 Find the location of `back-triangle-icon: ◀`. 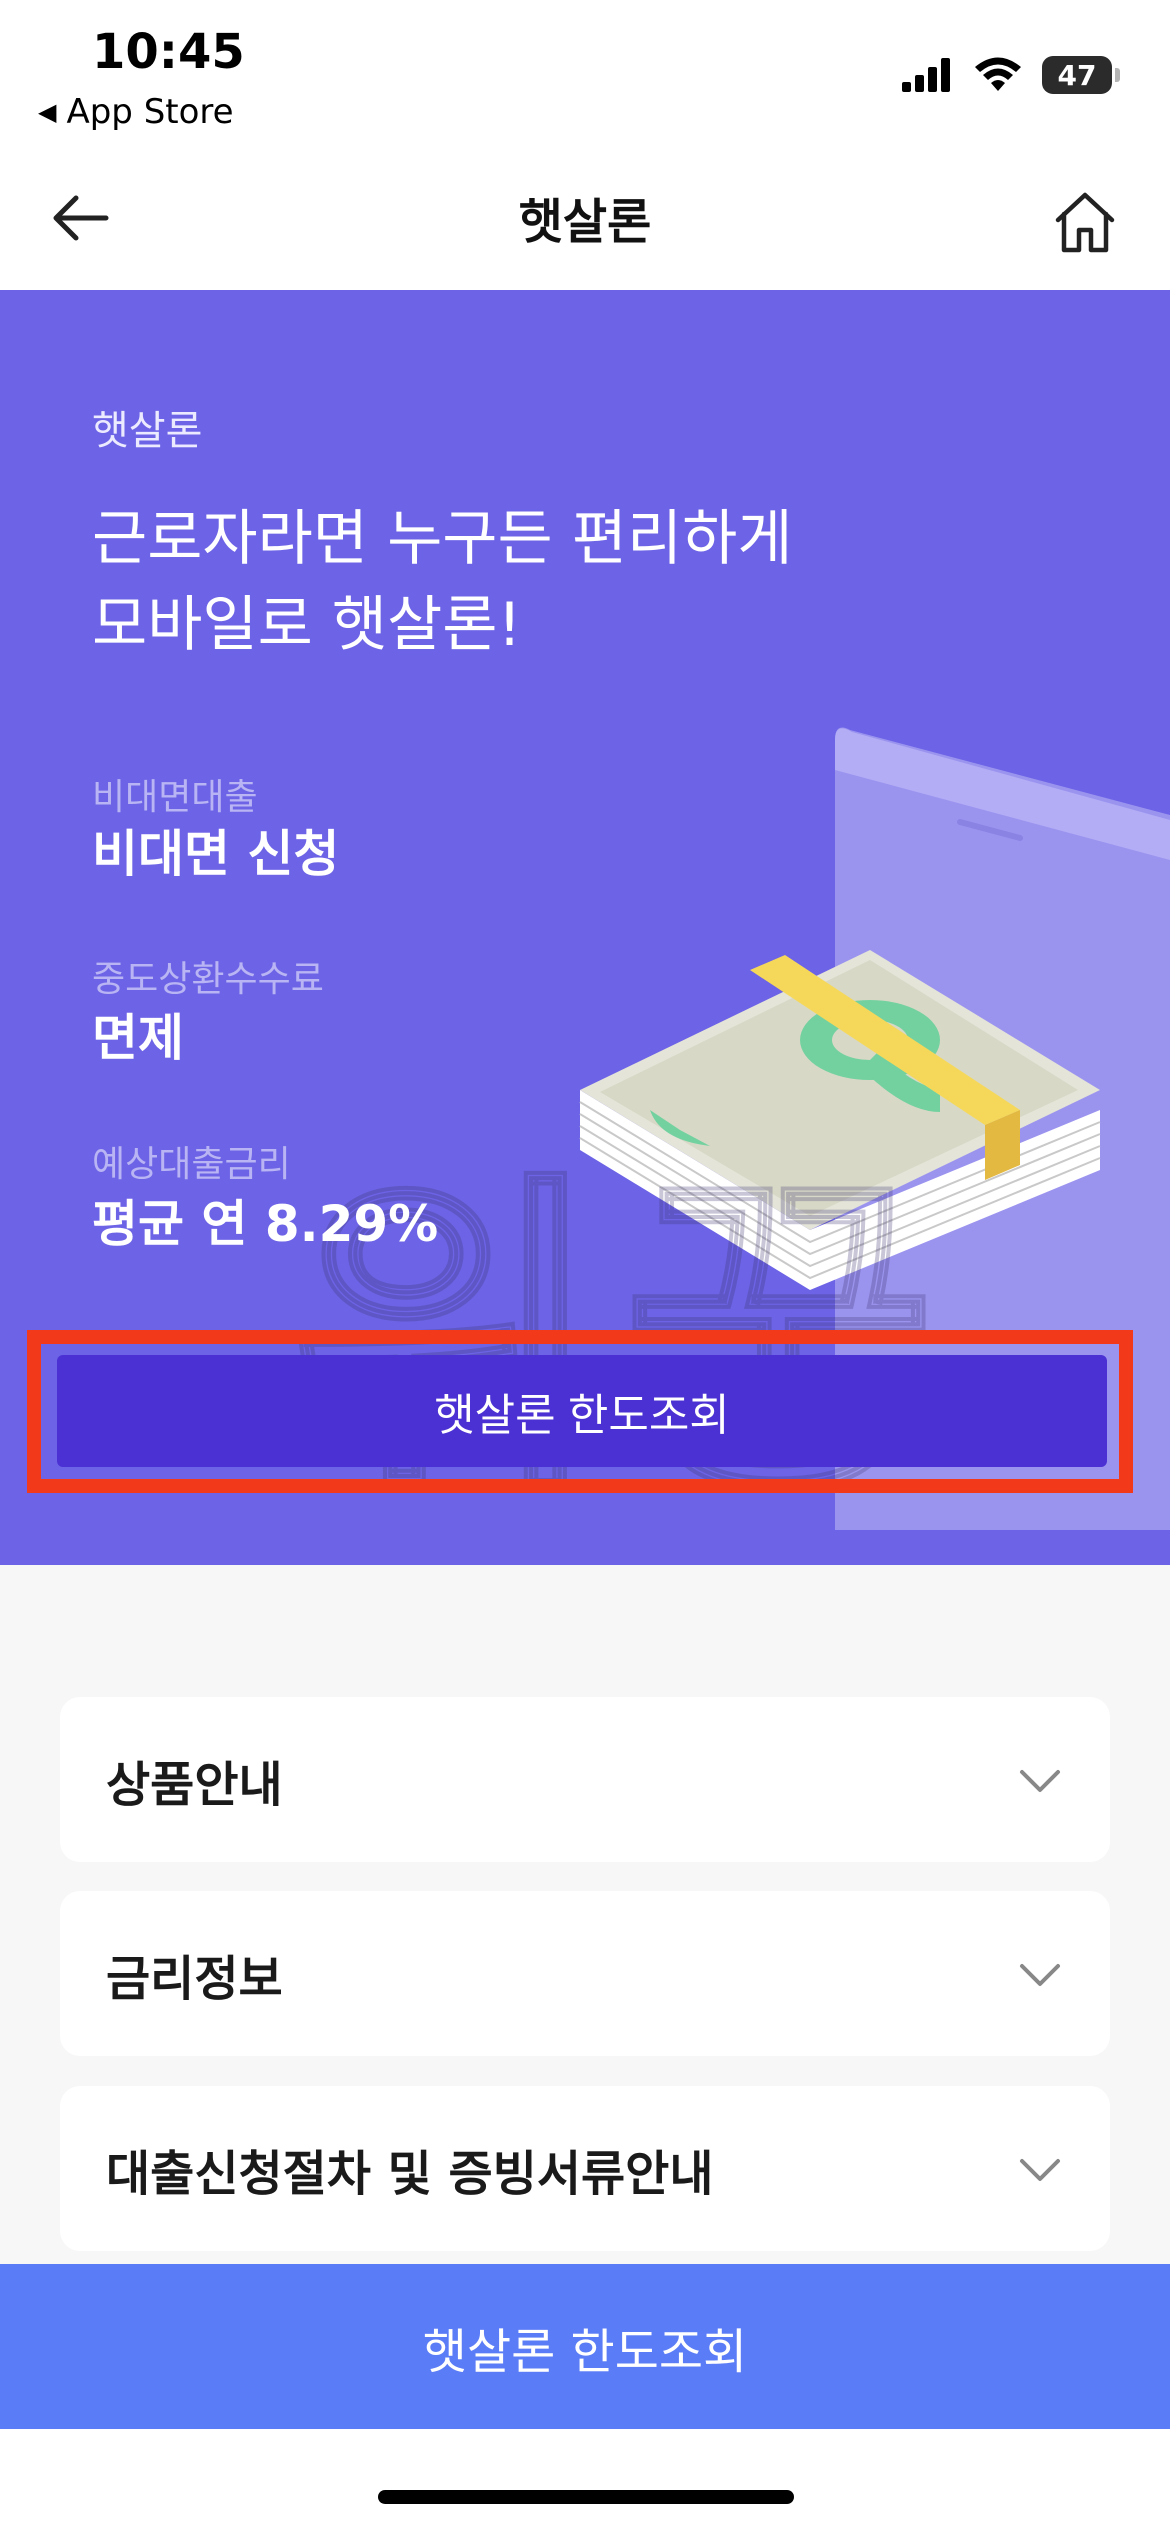

back-triangle-icon: ◀ is located at coordinates (47, 112).